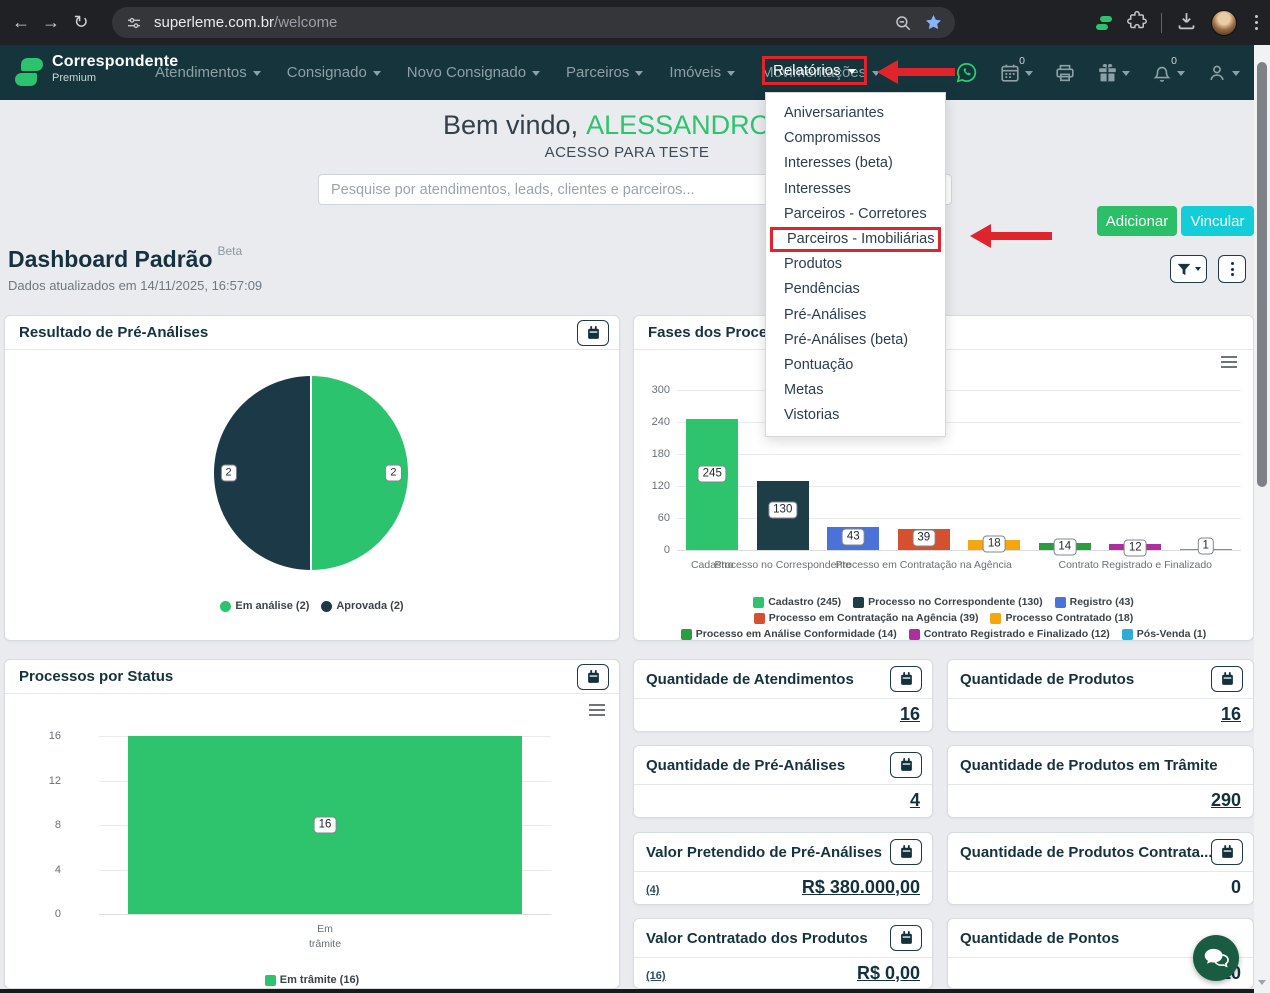  Describe the element at coordinates (855, 340) in the screenshot. I see `menu-item-pre-analises-beta: Pré-Análises (beta)` at that location.